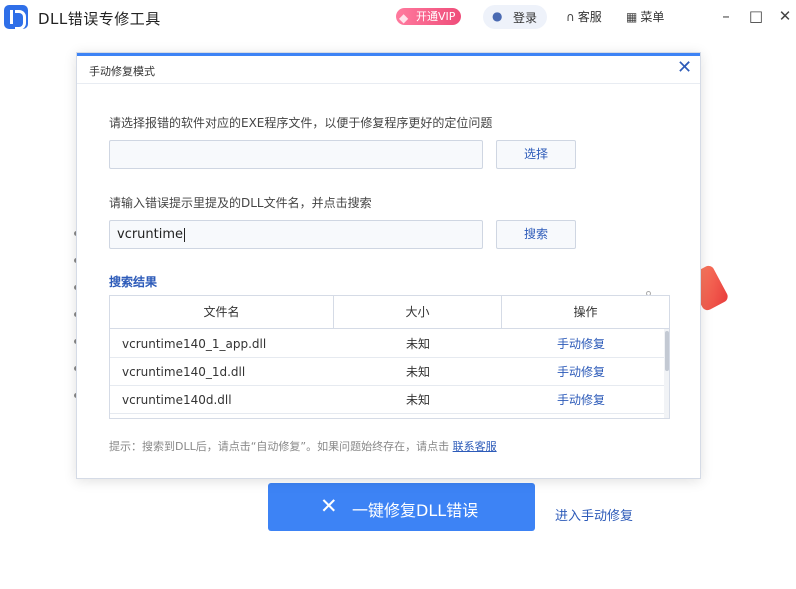  What do you see at coordinates (387, 344) in the screenshot?
I see `table-row: vcruntime140_1_app.dll 未知 手动修复` at bounding box center [387, 344].